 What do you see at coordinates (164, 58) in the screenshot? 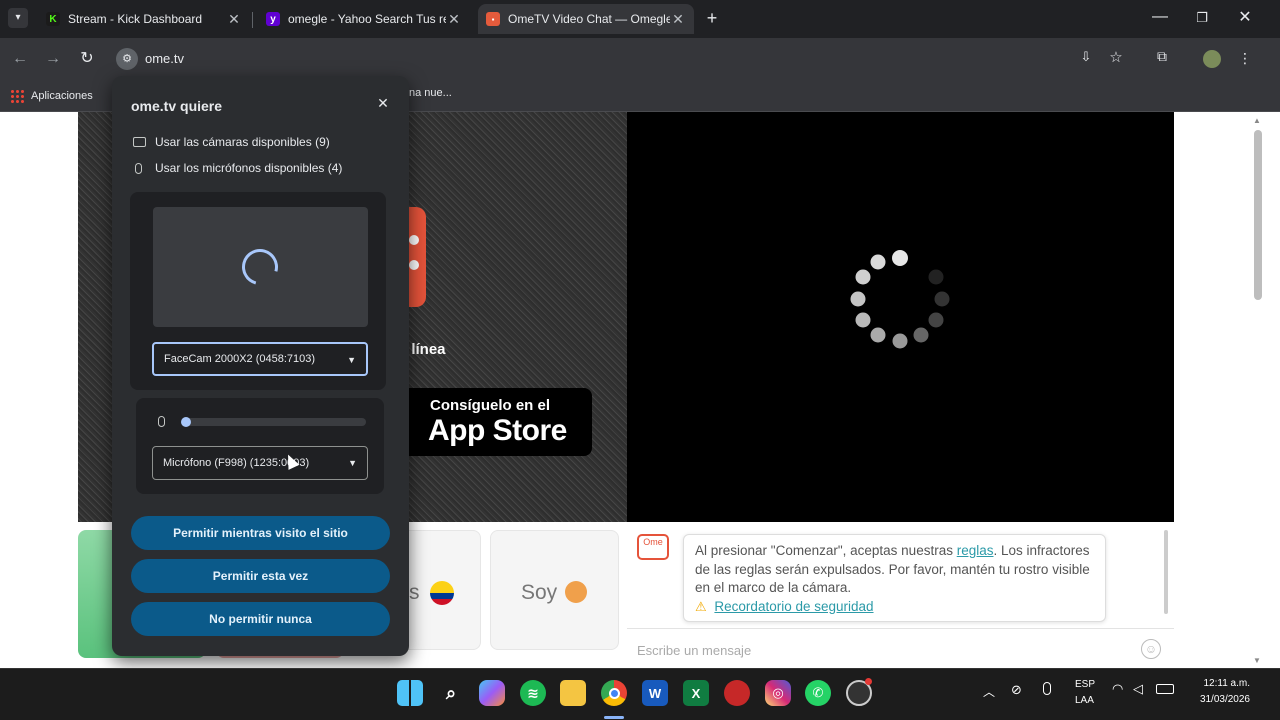
I see `url-text: ome.tv` at bounding box center [164, 58].